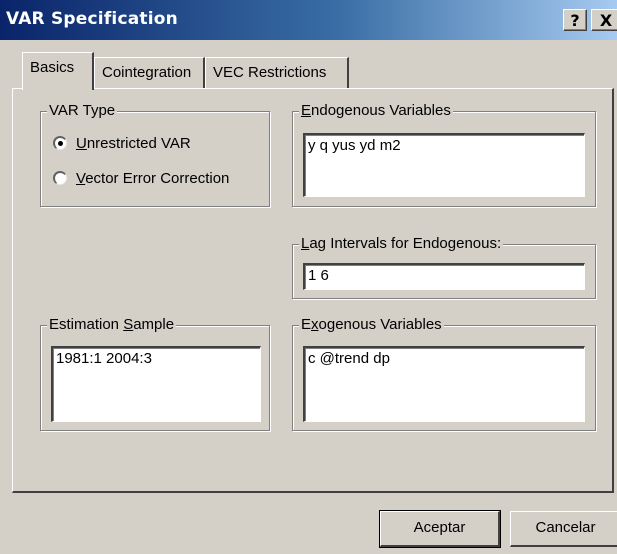 This screenshot has width=617, height=554. I want to click on exogenous-variables-group: Exogenous Variables c @trend dp, so click(444, 373).